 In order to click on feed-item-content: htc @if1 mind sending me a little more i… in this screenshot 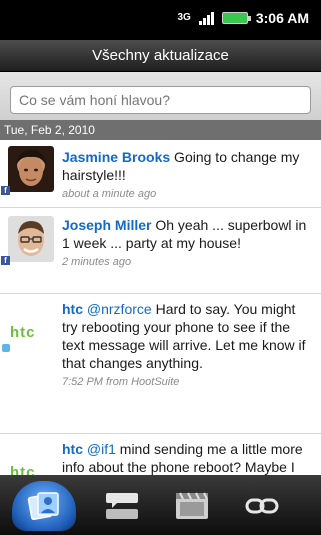, I will do `click(187, 457)`.